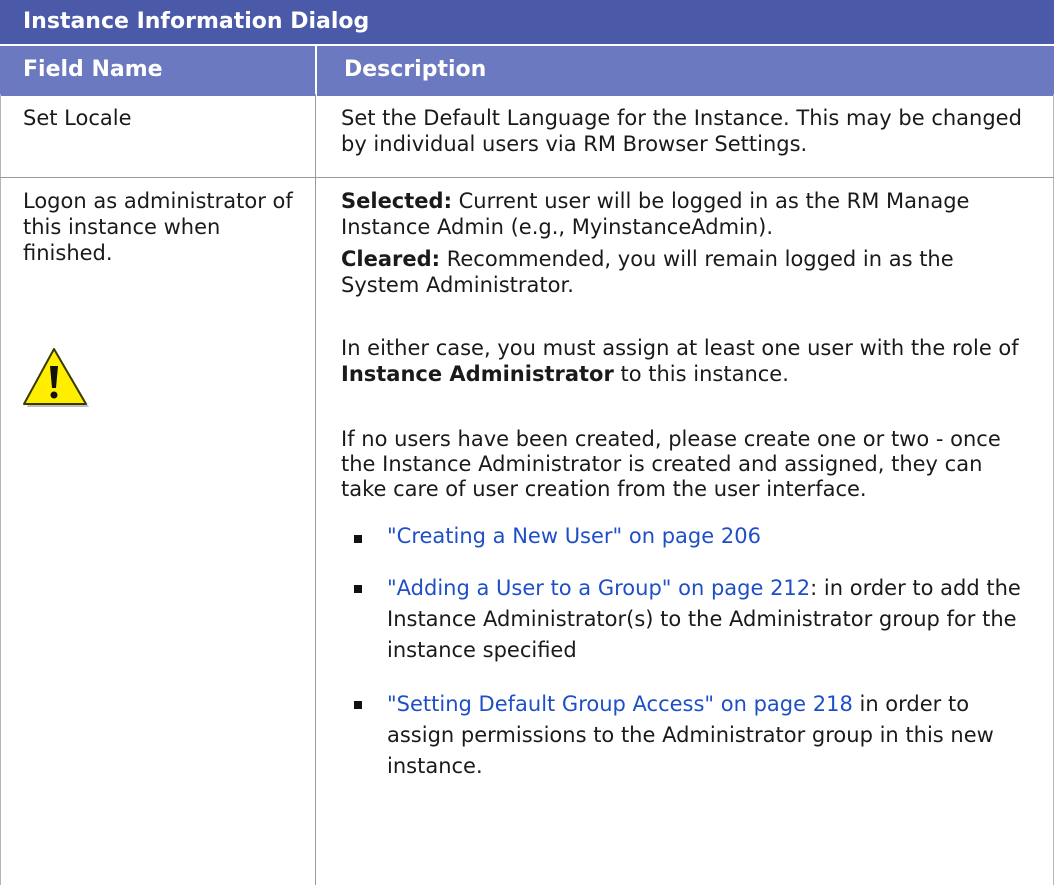 The width and height of the screenshot is (1054, 886). I want to click on column-divider, so click(315, 489).